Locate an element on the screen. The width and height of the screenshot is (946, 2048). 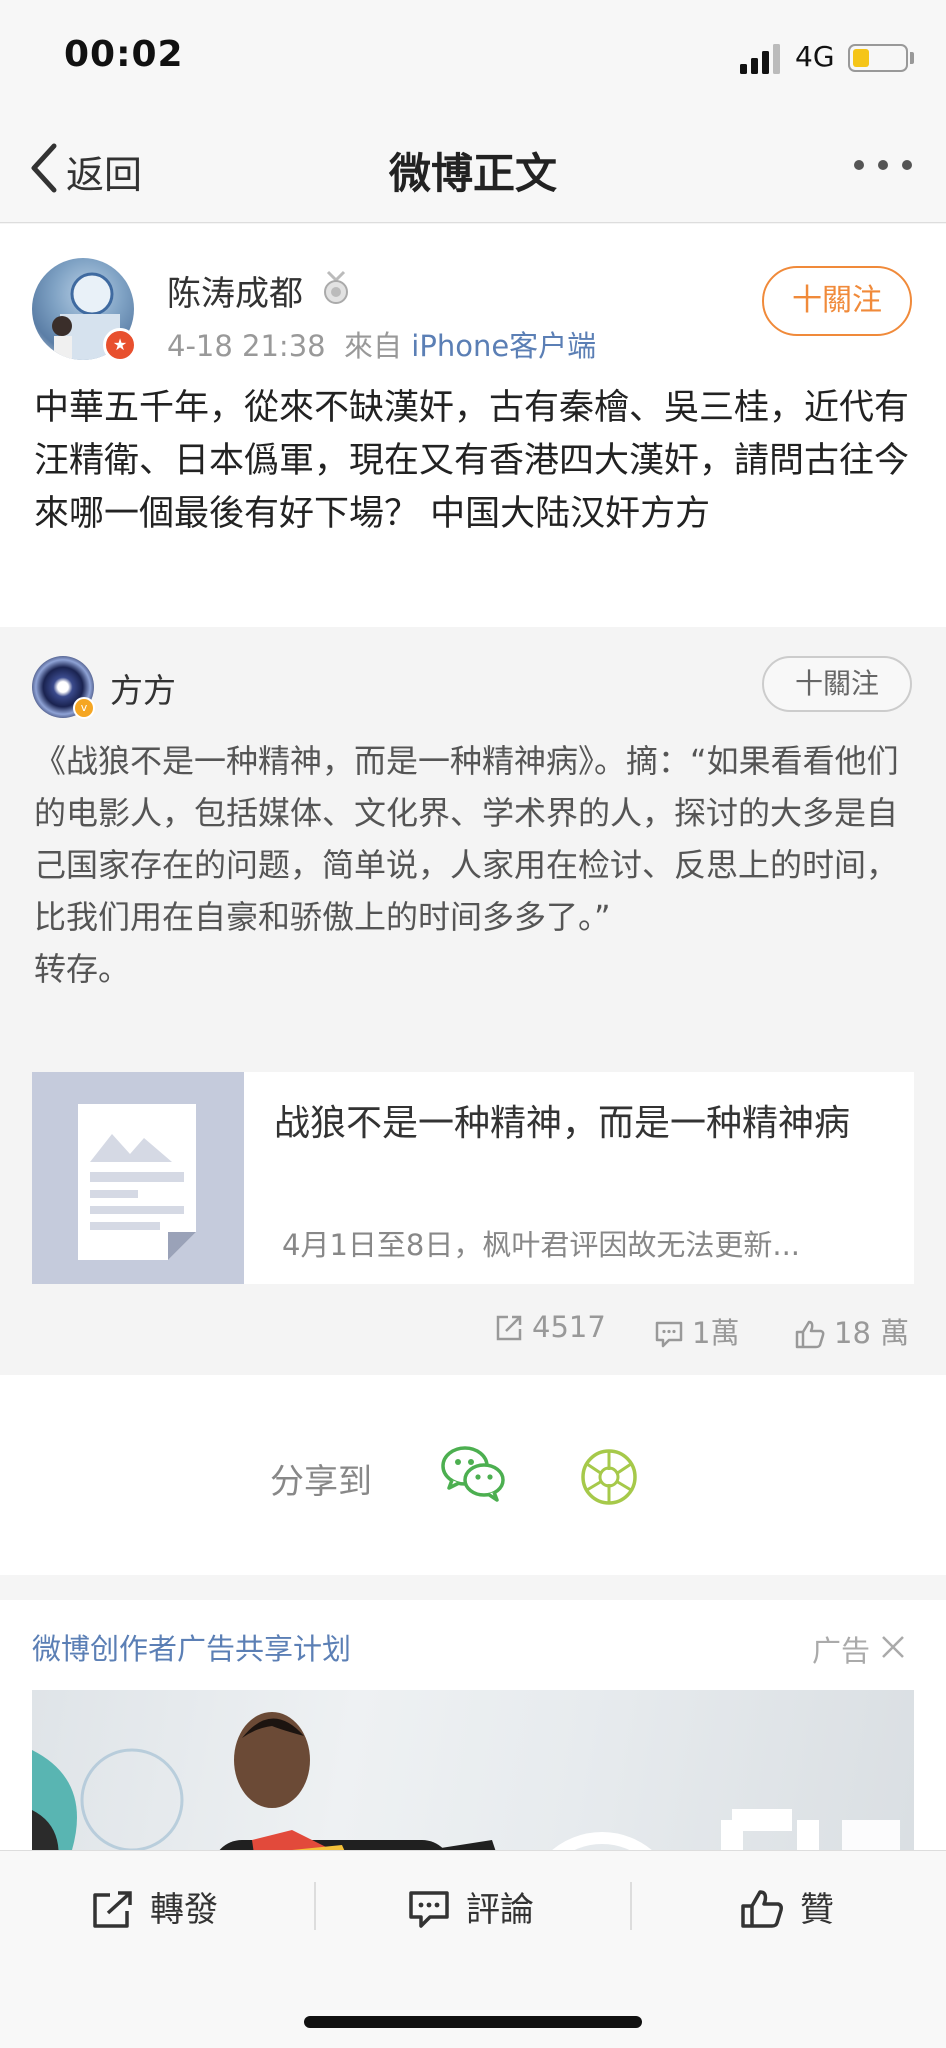
source-prefix: 來自 is located at coordinates (373, 346).